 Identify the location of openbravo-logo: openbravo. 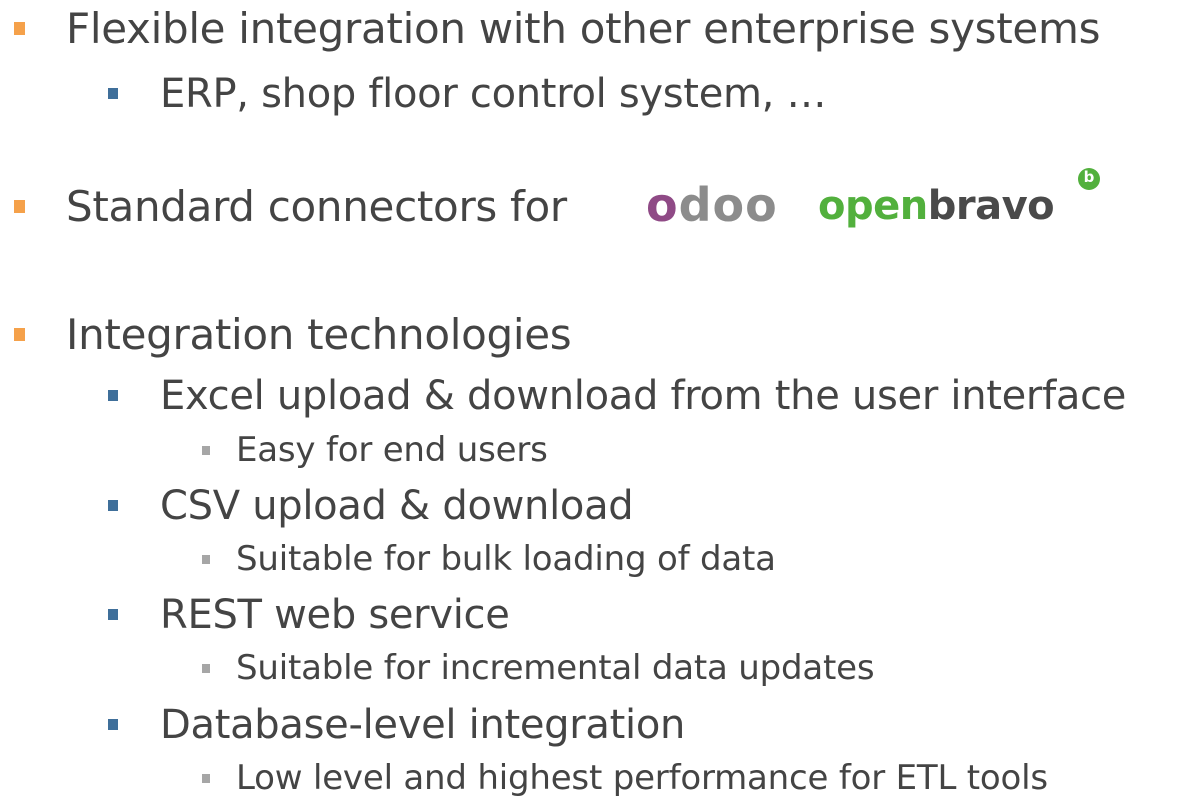
(936, 206).